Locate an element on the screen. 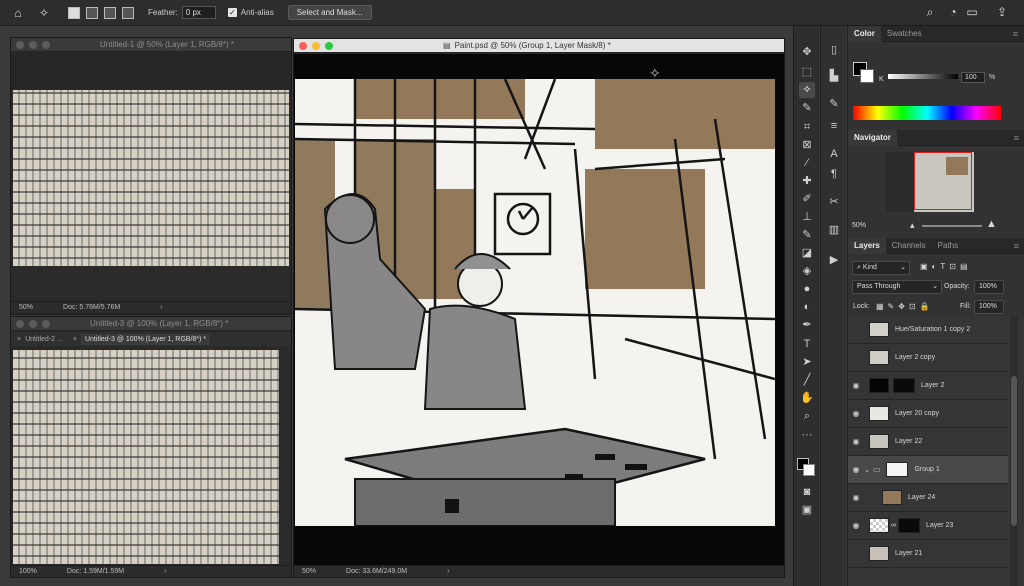  path-select-icon: ➤ is located at coordinates (807, 362).